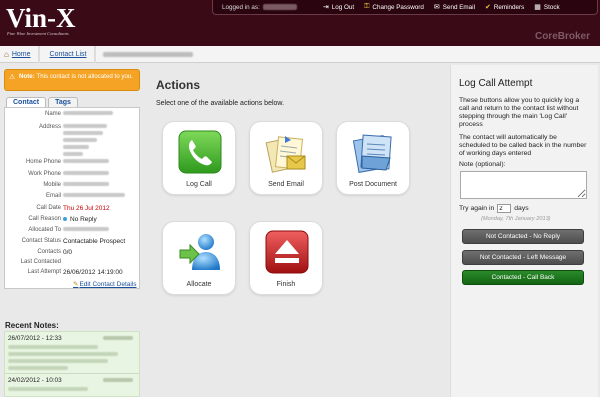 The height and width of the screenshot is (397, 600). I want to click on try-again-row: Try again in days, so click(494, 208).